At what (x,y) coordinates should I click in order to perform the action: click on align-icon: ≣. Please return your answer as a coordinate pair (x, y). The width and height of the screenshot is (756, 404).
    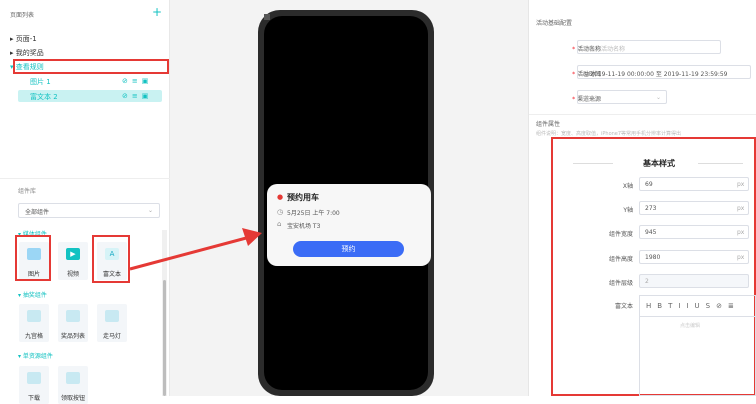
    Looking at the image, I should click on (733, 306).